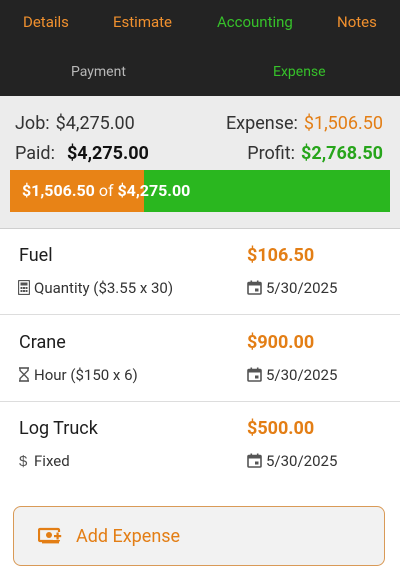 This screenshot has height=577, width=400. I want to click on paid-label: Paid:, so click(35, 153).